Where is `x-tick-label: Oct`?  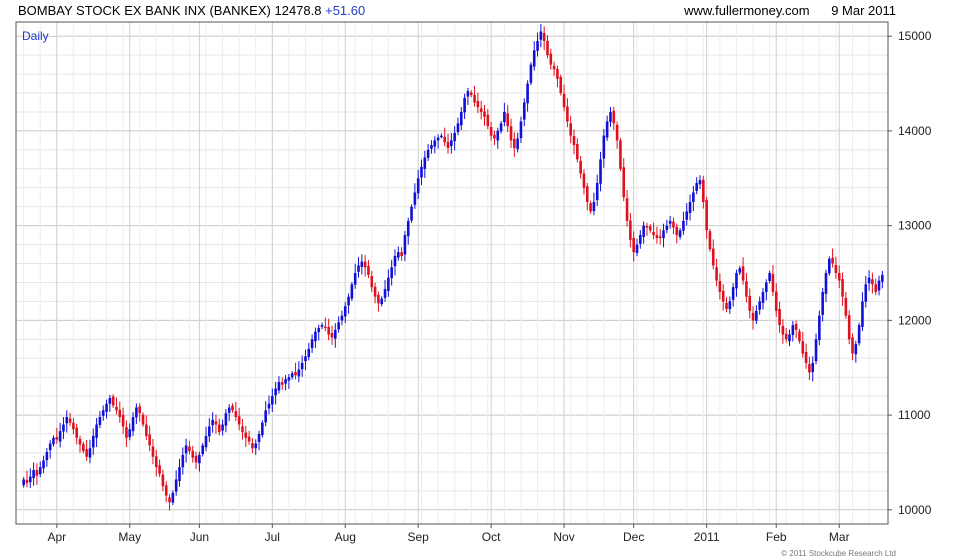 x-tick-label: Oct is located at coordinates (491, 537).